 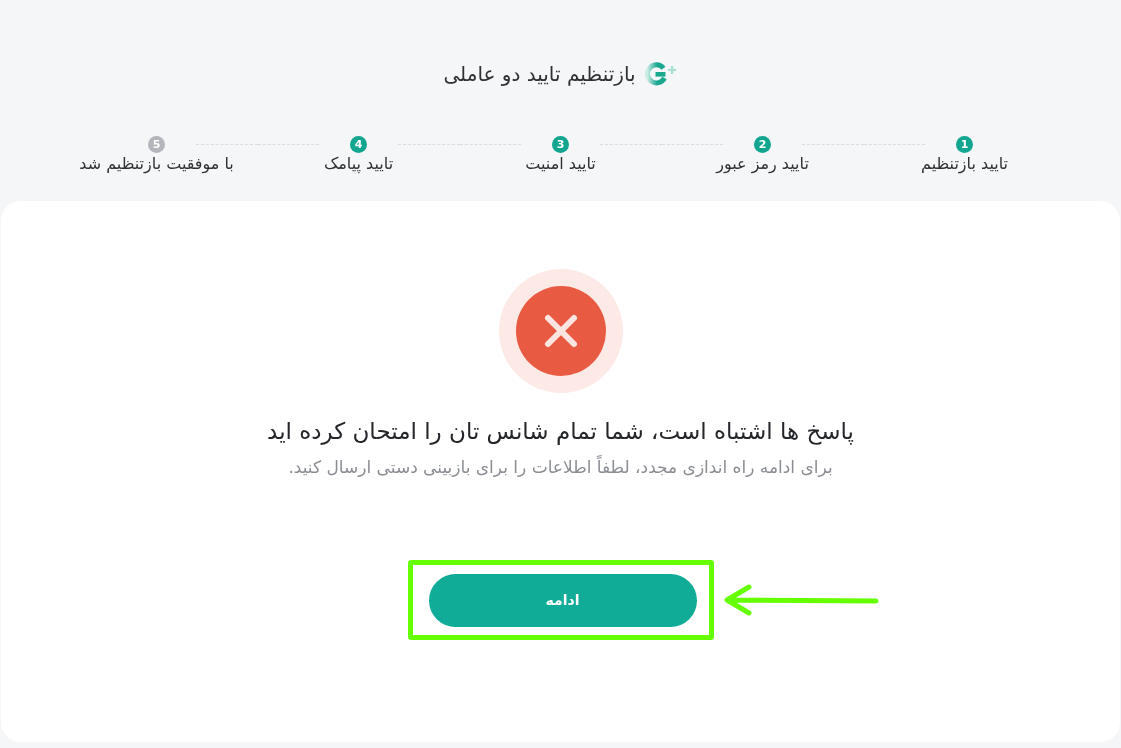 I want to click on logo-icon, so click(x=660, y=74).